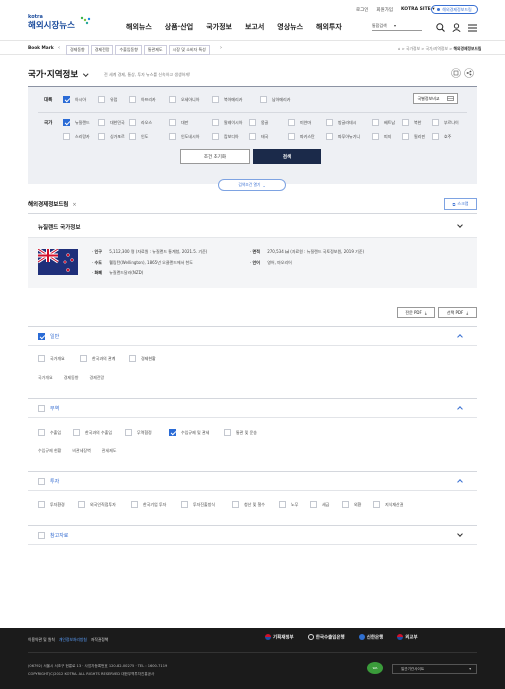 This screenshot has width=505, height=689. I want to click on opt-korea-relations: 한국과의 관계, so click(97, 358).